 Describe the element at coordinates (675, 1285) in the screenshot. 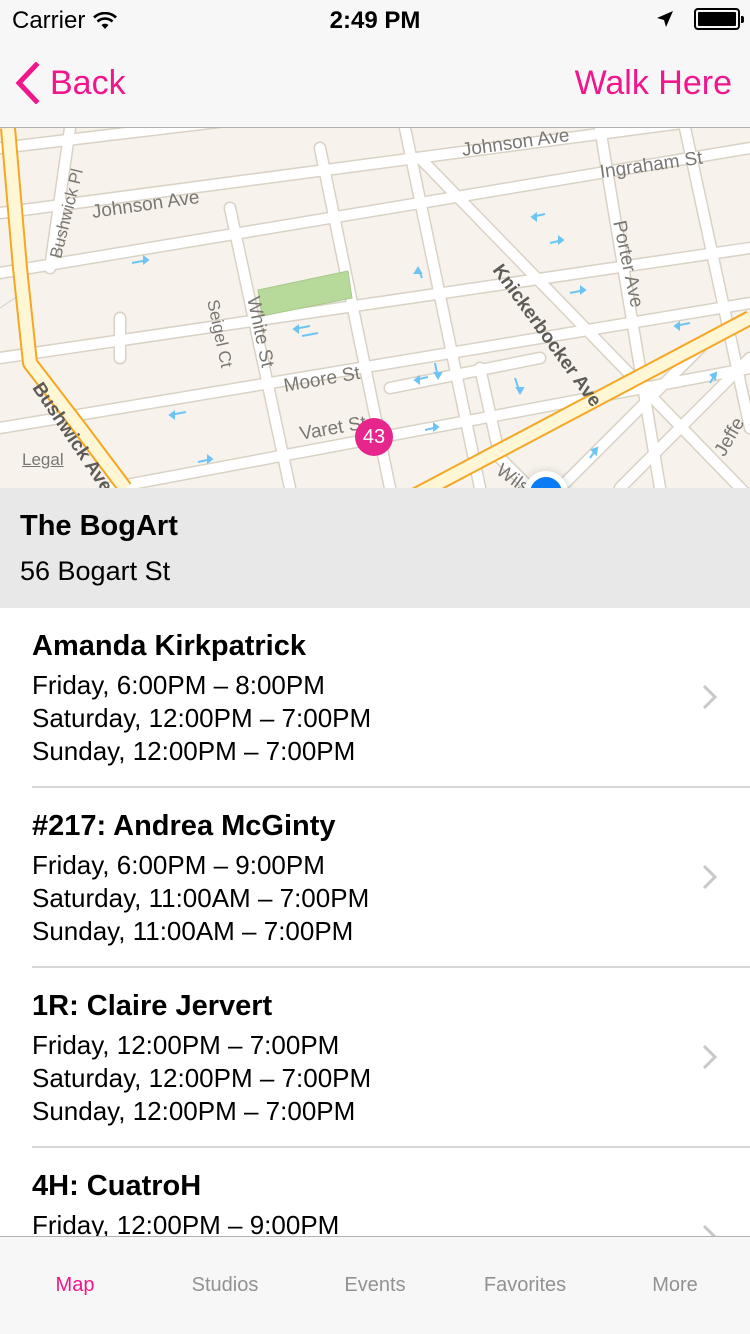

I see `tab-more: More` at that location.